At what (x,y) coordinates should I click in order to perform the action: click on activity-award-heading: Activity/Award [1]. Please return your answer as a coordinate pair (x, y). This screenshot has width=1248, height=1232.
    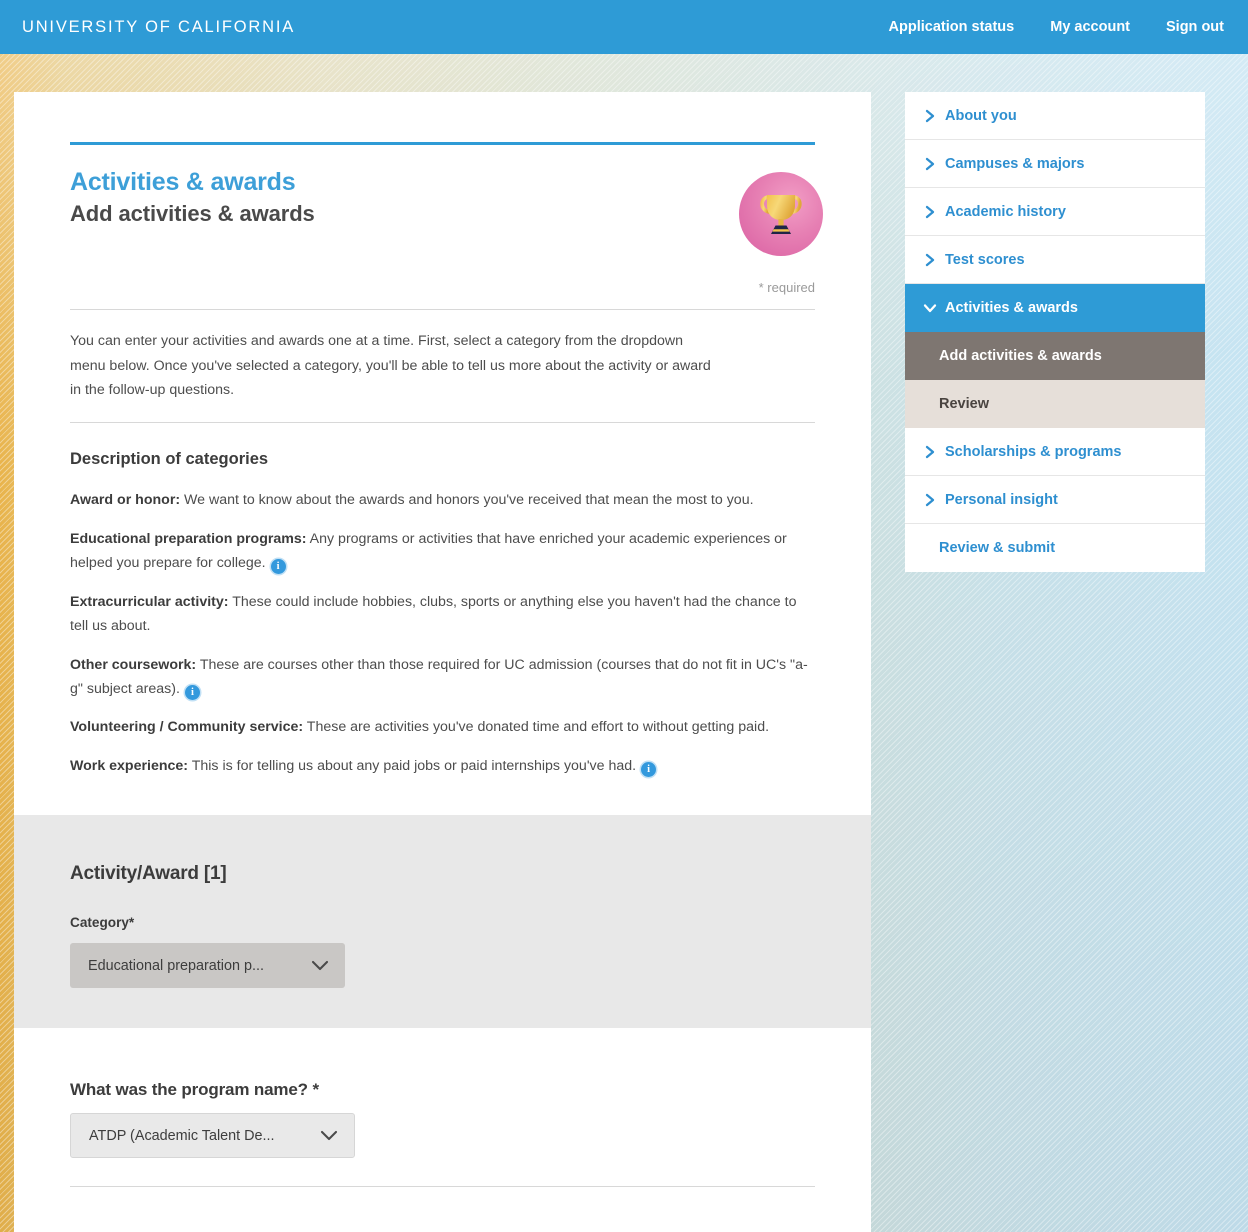
    Looking at the image, I should click on (148, 874).